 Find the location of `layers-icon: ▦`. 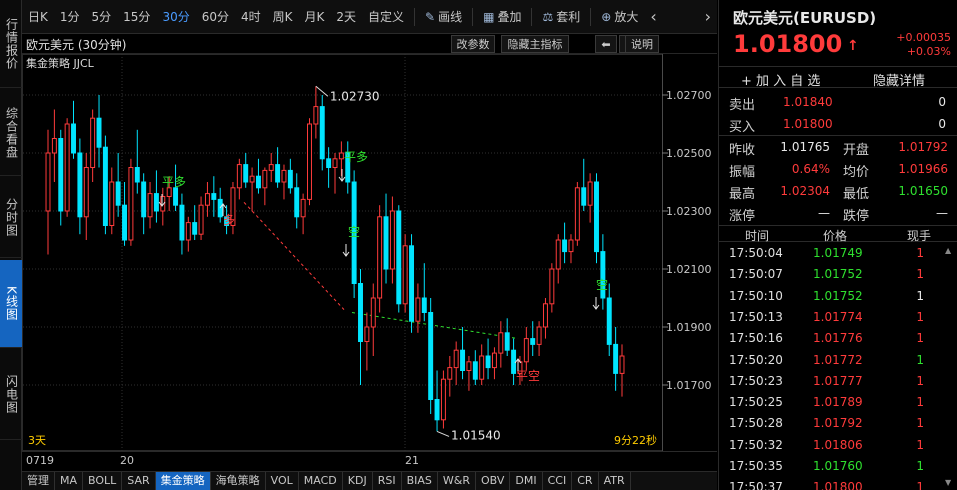

layers-icon: ▦ is located at coordinates (489, 16).